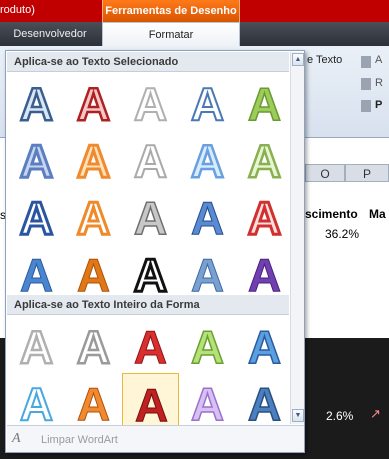  I want to click on cell-value-pct: 36.2%, so click(342, 234).